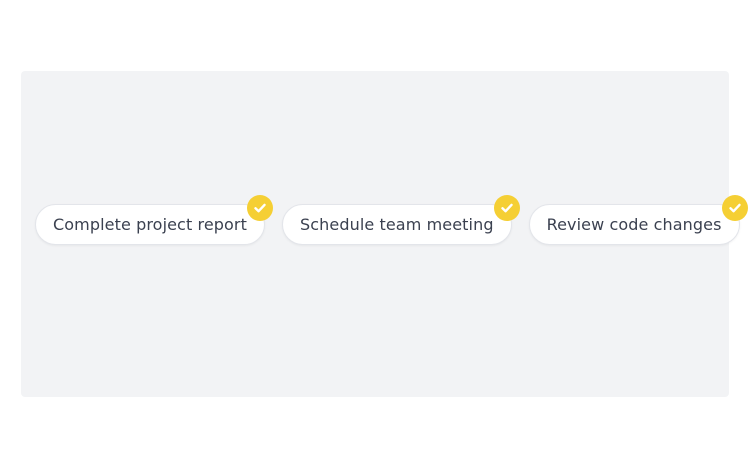 The width and height of the screenshot is (750, 469). Describe the element at coordinates (634, 224) in the screenshot. I see `task-chip-label: Review code changes` at that location.